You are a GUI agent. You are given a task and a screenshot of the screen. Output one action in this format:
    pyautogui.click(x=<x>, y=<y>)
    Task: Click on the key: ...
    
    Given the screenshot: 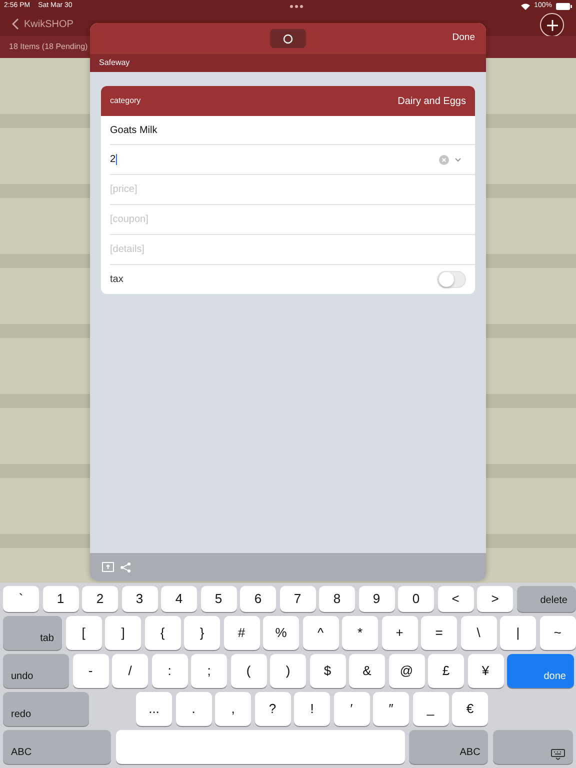 What is the action you would take?
    pyautogui.click(x=154, y=709)
    